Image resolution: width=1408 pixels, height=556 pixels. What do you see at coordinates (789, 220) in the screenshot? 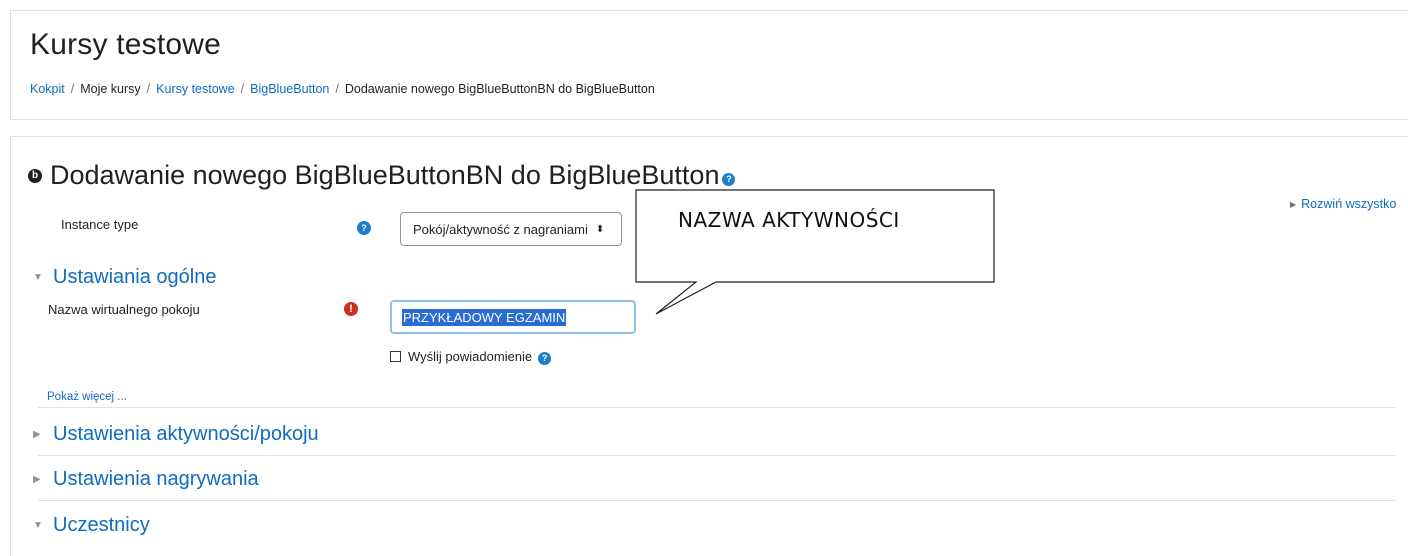
I see `callout-text: NAZWA AKTYWNOŚCI` at bounding box center [789, 220].